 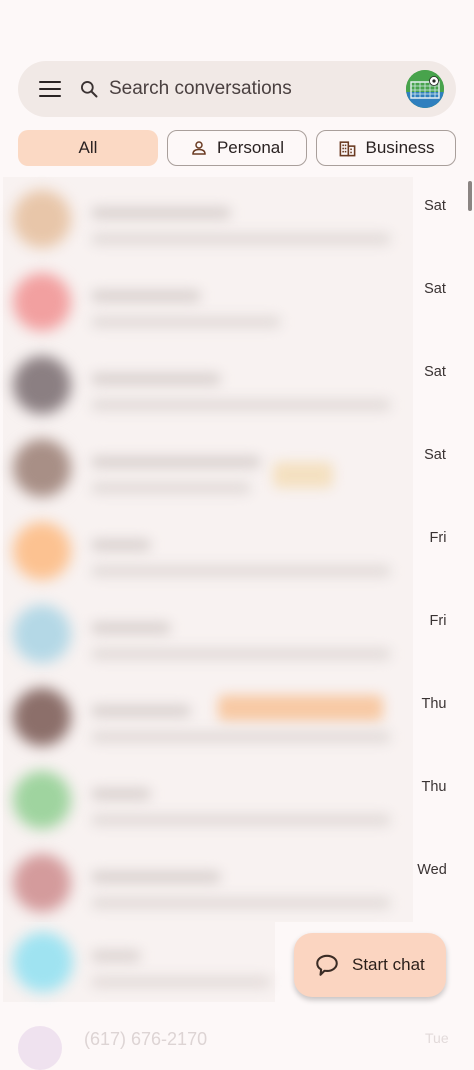 I want to click on start-chat-button: Start chat, so click(x=370, y=965).